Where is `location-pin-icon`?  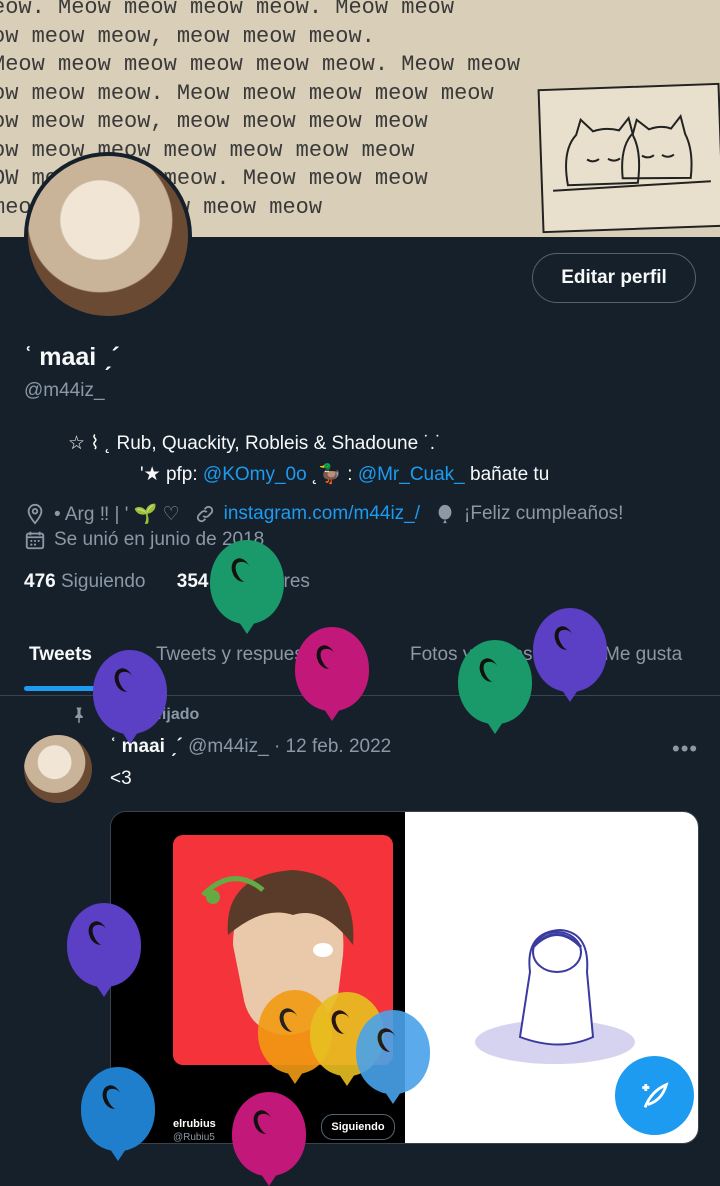
location-pin-icon is located at coordinates (35, 514).